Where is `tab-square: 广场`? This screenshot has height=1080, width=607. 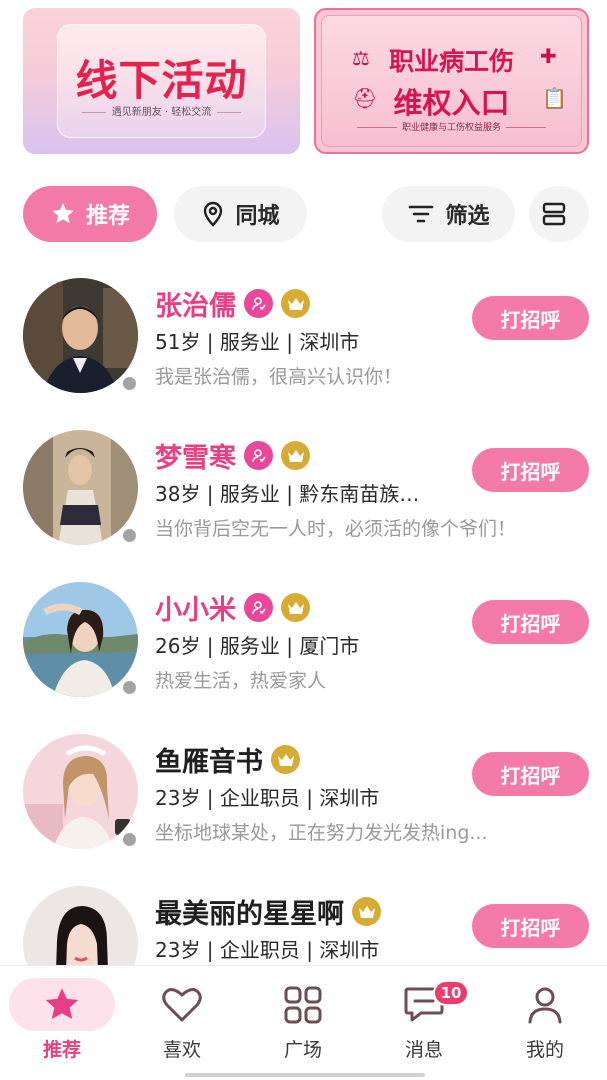 tab-square: 广场 is located at coordinates (303, 1020).